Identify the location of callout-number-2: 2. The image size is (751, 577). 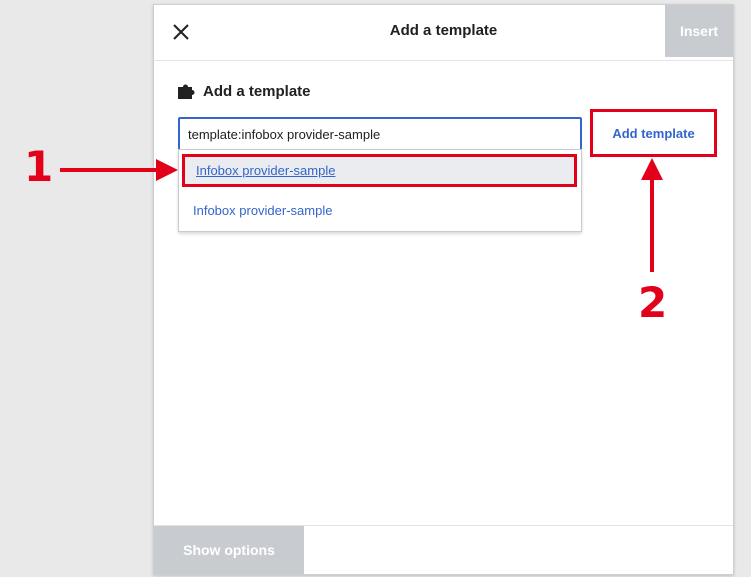
(653, 302).